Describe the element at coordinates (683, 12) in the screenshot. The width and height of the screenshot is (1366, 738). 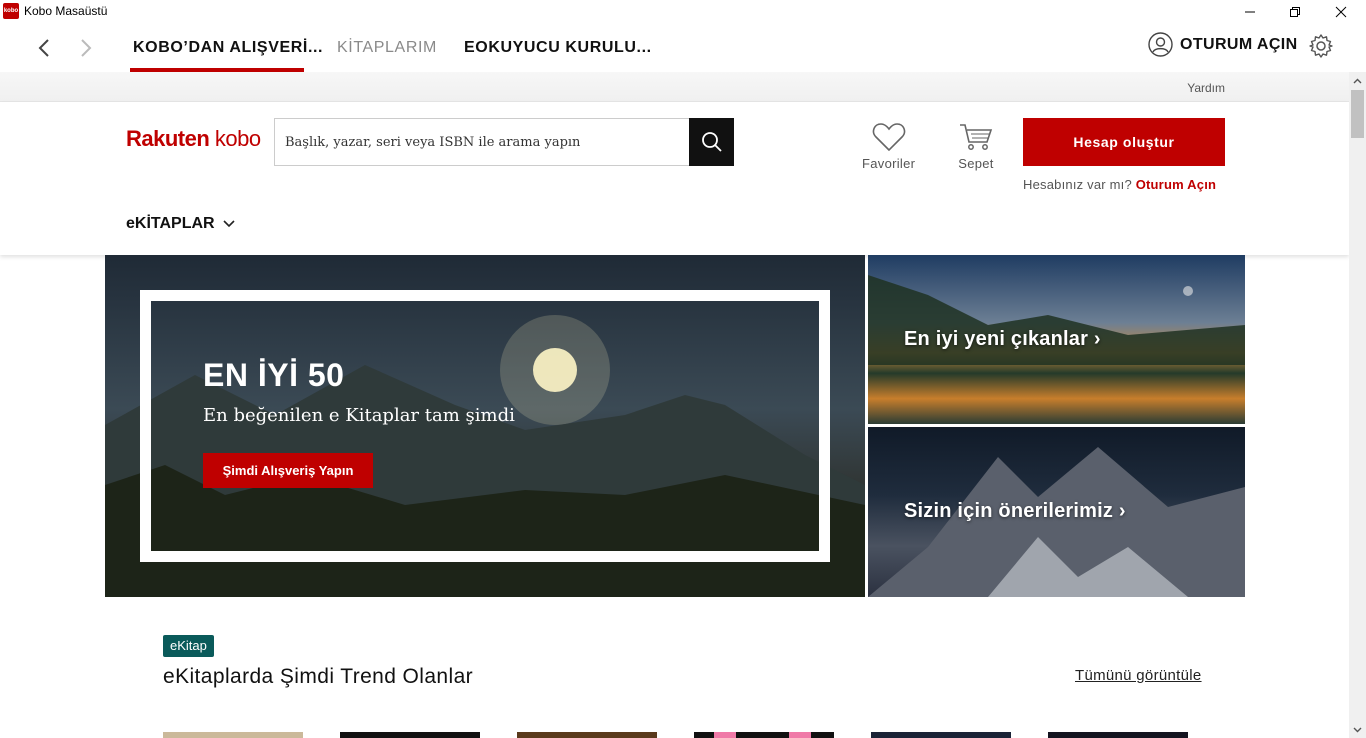
I see `title-bar: kobo Kobo Masaüstü` at that location.